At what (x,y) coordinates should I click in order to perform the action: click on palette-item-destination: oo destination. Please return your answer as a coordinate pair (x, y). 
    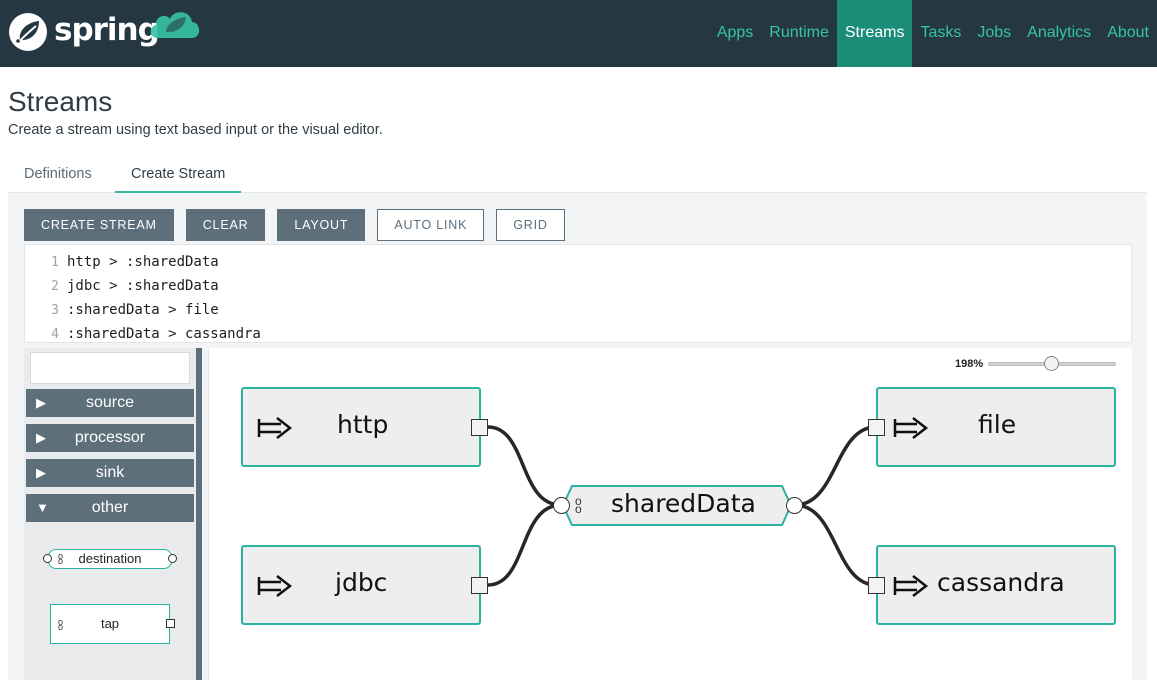
    Looking at the image, I should click on (110, 559).